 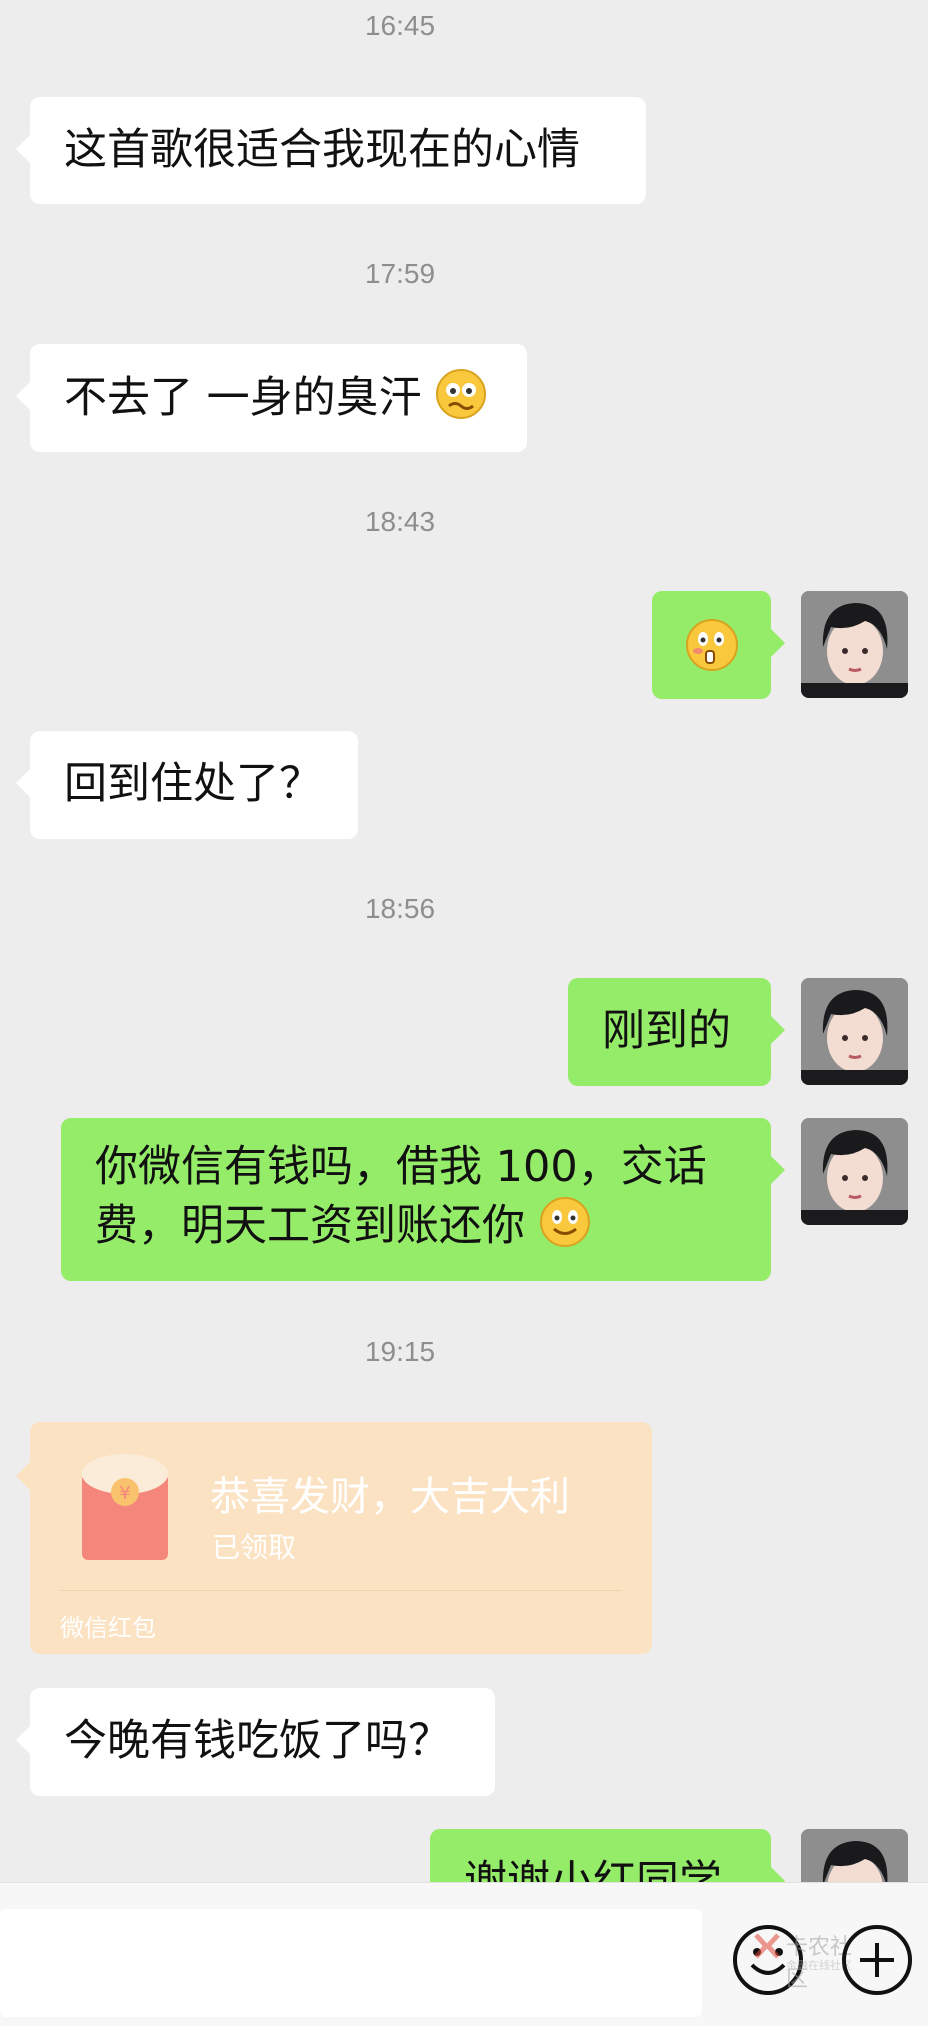 I want to click on red-packet-title: 恭喜发财，大吉大利, so click(x=390, y=1497).